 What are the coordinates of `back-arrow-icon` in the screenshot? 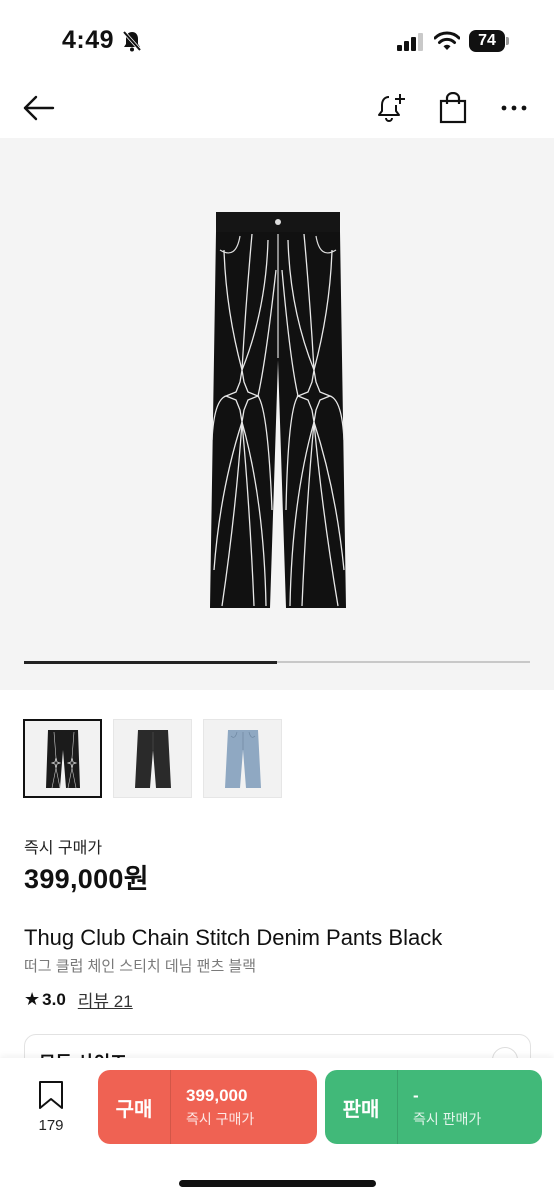 It's located at (39, 108).